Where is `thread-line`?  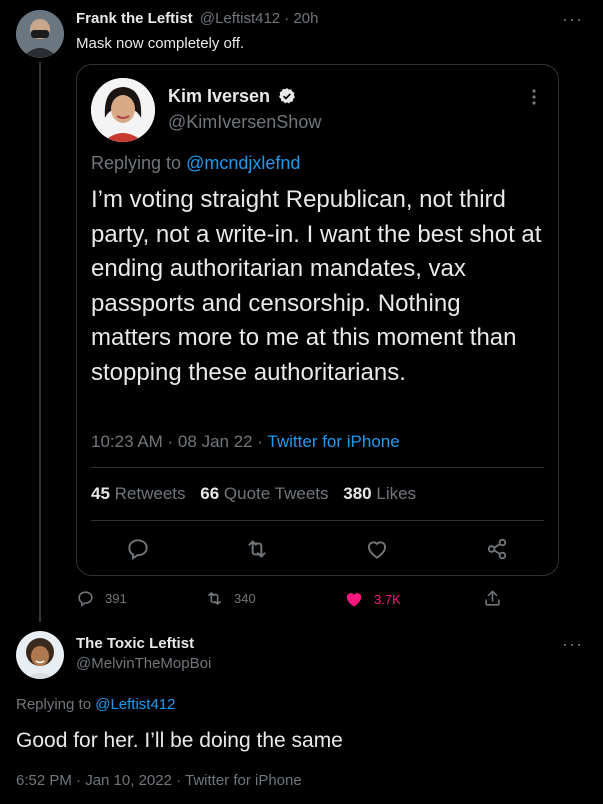
thread-line is located at coordinates (40, 342).